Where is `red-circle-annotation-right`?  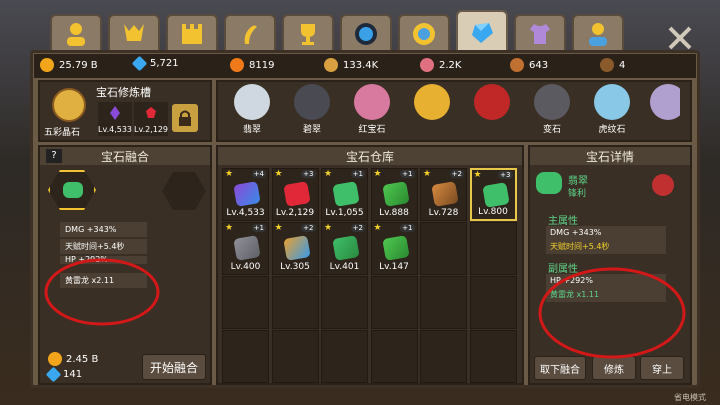
red-circle-annotation-right is located at coordinates (612, 313).